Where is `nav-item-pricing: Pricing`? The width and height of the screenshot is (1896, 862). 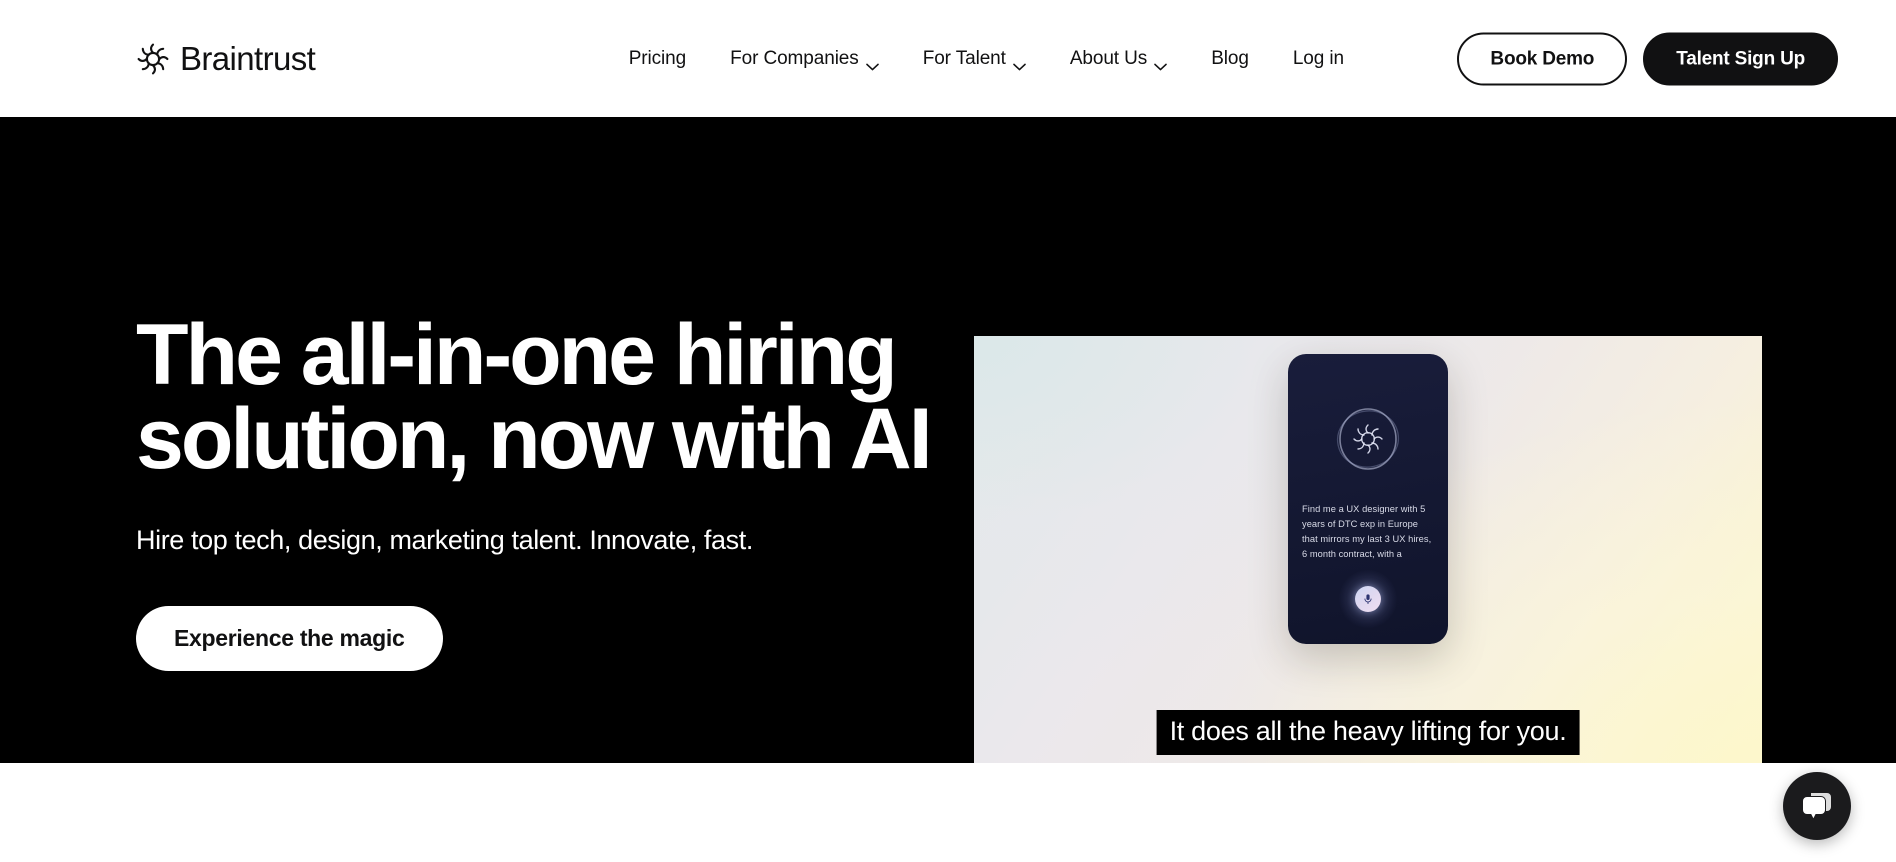
nav-item-pricing: Pricing is located at coordinates (657, 59).